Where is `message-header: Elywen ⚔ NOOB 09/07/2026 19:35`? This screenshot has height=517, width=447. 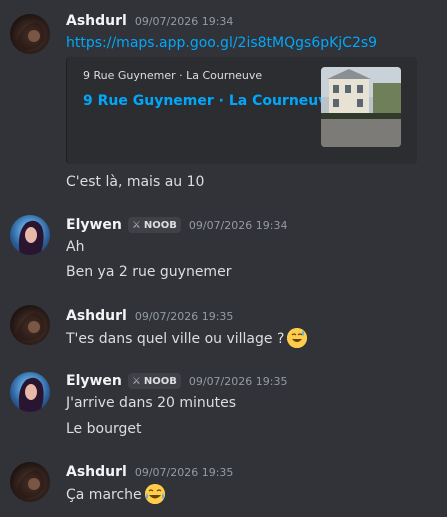 message-header: Elywen ⚔ NOOB 09/07/2026 19:35 is located at coordinates (176, 381).